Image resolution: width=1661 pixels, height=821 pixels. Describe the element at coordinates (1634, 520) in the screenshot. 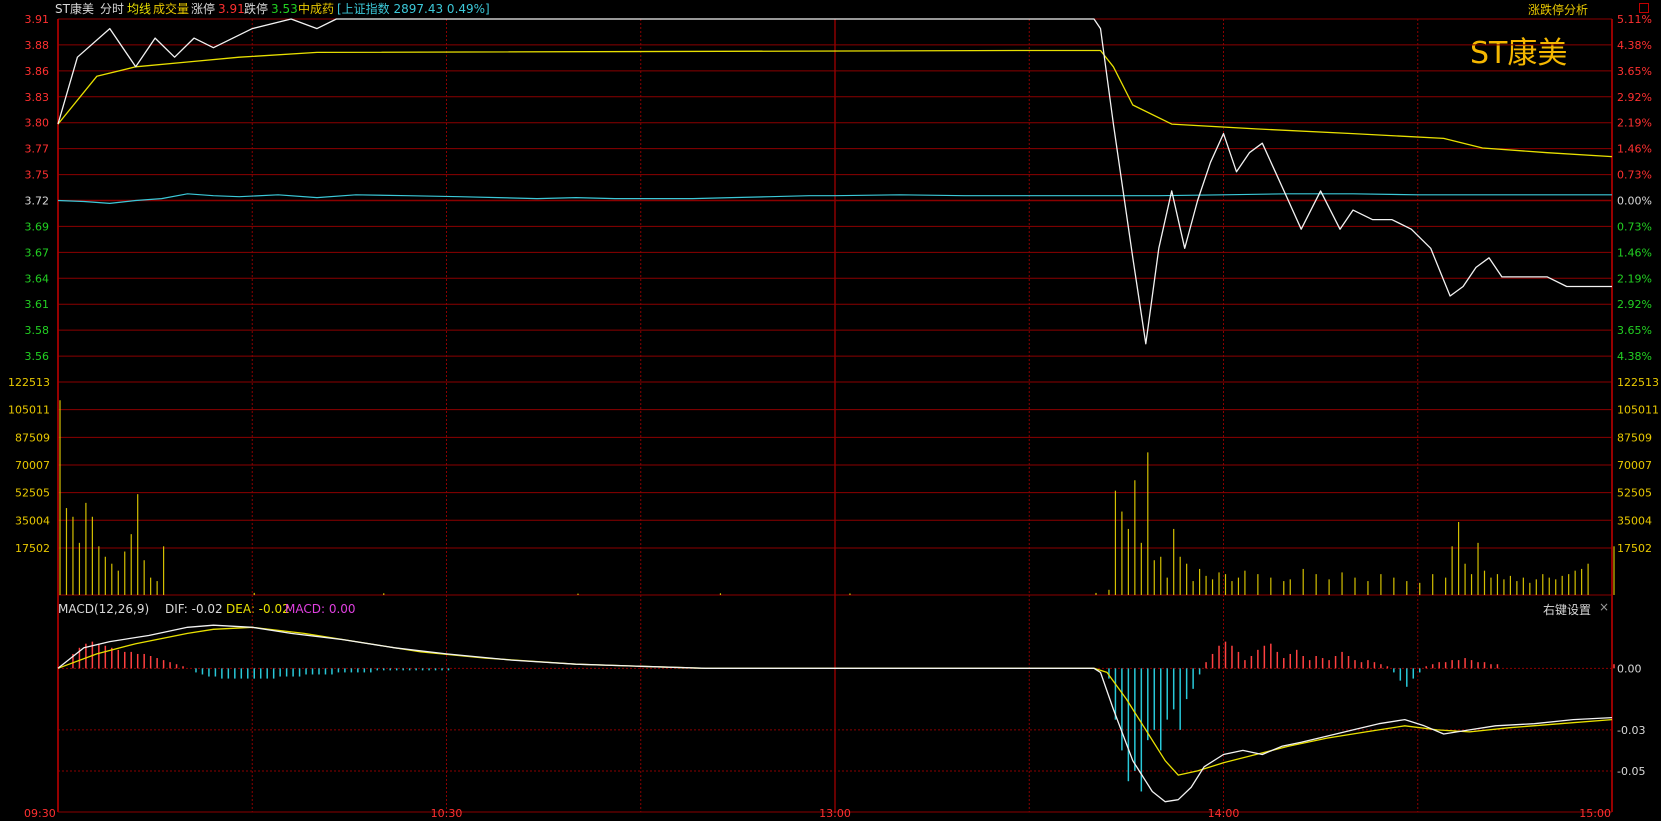

I see `volume-tick-label-right: 35004` at that location.